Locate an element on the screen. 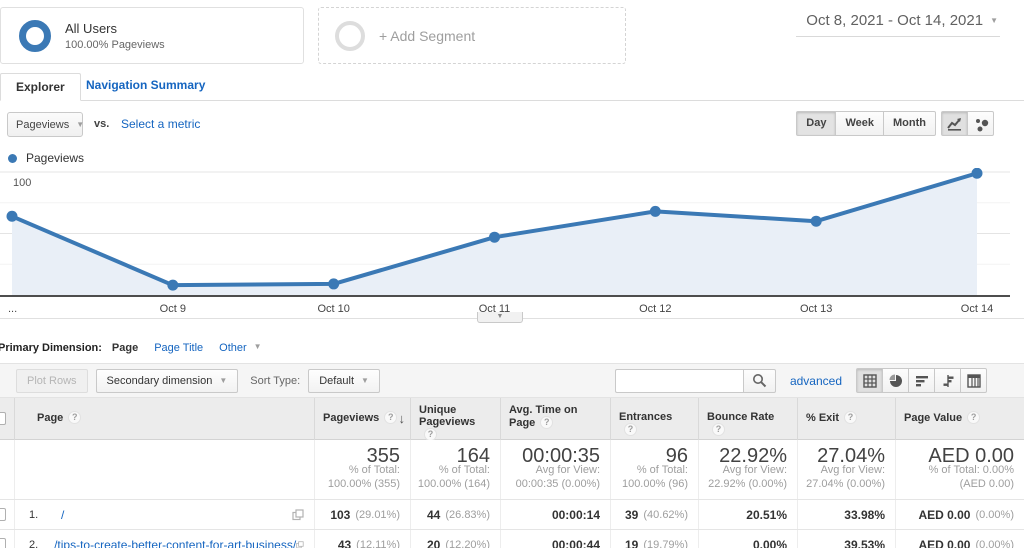 This screenshot has height=548, width=1024. total-subtext: 27.04% (0.00%) is located at coordinates (845, 483).